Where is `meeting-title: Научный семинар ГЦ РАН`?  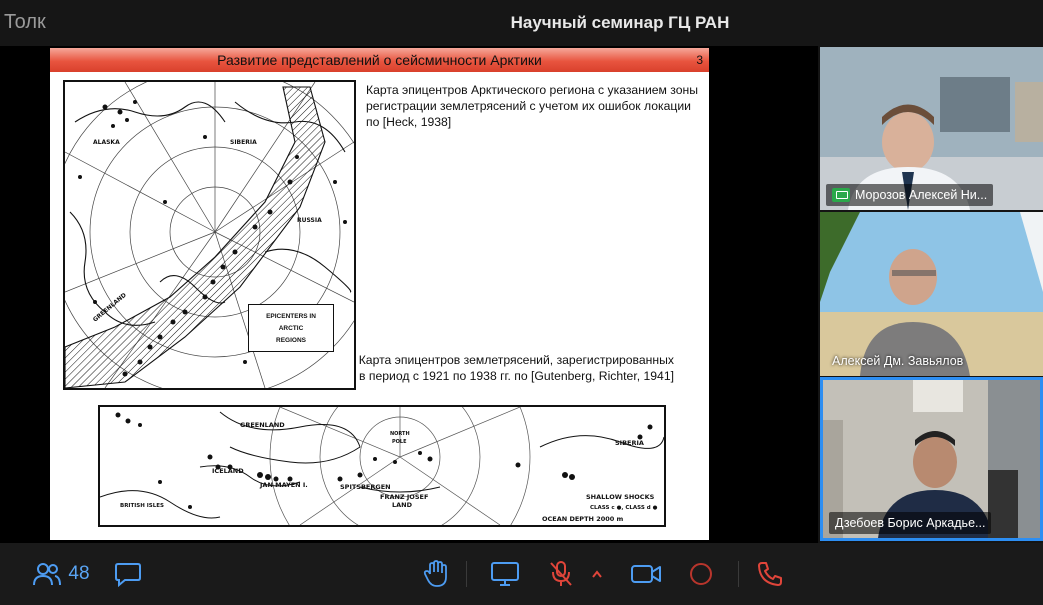 meeting-title: Научный семинар ГЦ РАН is located at coordinates (620, 22).